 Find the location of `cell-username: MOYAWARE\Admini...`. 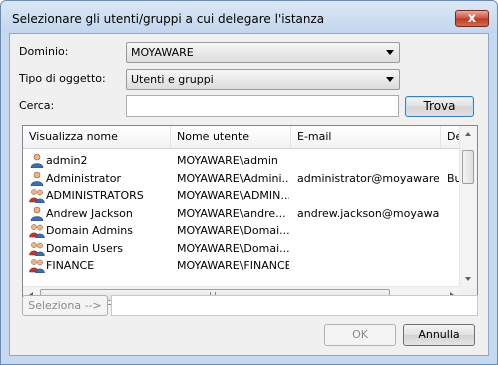

cell-username: MOYAWARE\Admini... is located at coordinates (233, 178).